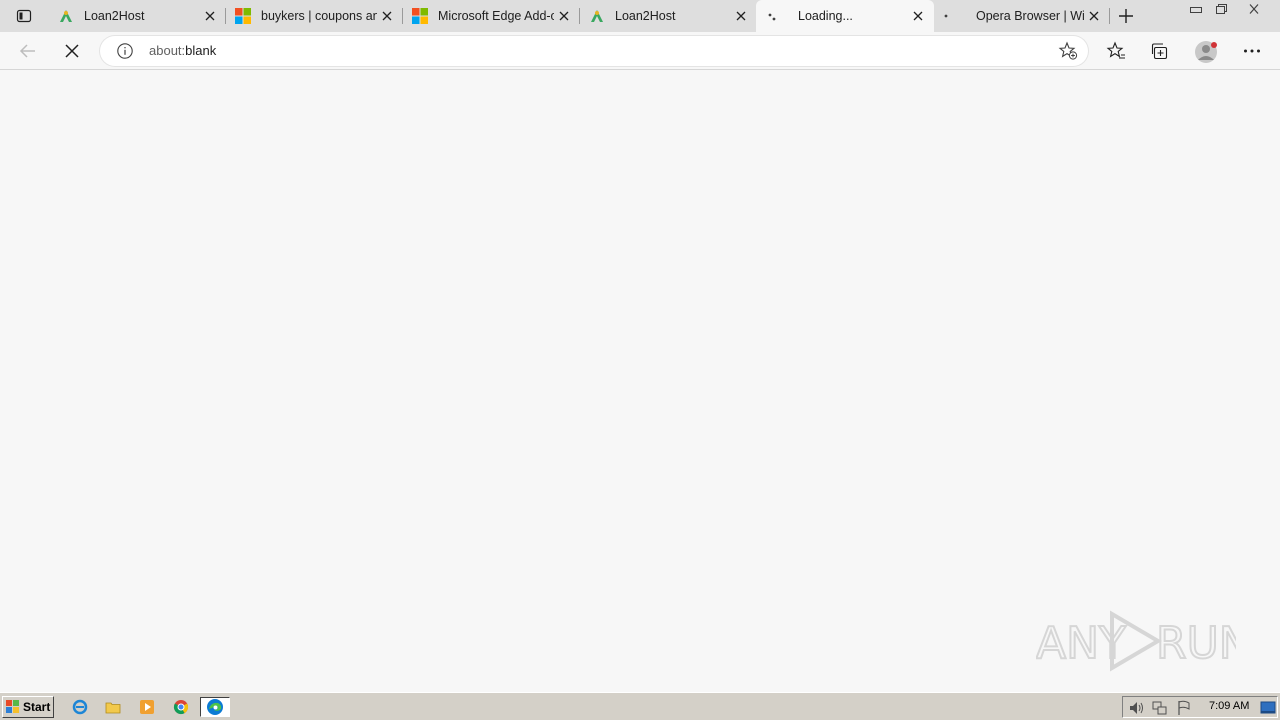  What do you see at coordinates (1200, 707) in the screenshot?
I see `system-tray: 7:09 AM` at bounding box center [1200, 707].